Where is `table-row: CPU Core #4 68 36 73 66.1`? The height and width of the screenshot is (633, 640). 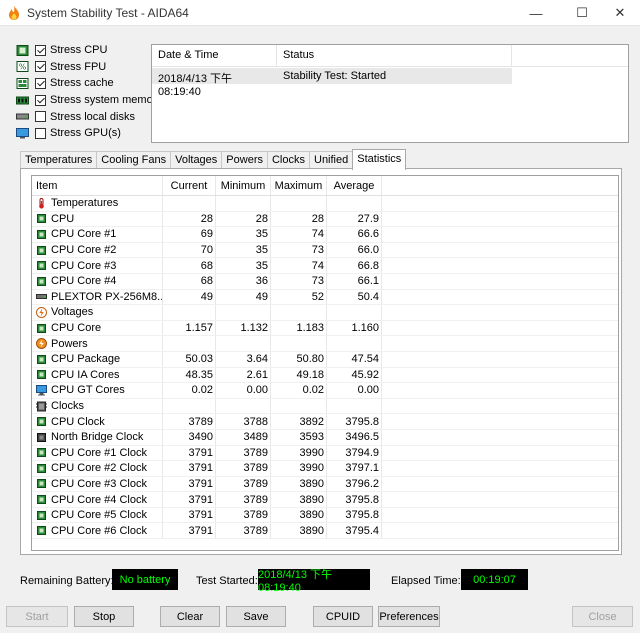 table-row: CPU Core #4 68 36 73 66.1 is located at coordinates (325, 281).